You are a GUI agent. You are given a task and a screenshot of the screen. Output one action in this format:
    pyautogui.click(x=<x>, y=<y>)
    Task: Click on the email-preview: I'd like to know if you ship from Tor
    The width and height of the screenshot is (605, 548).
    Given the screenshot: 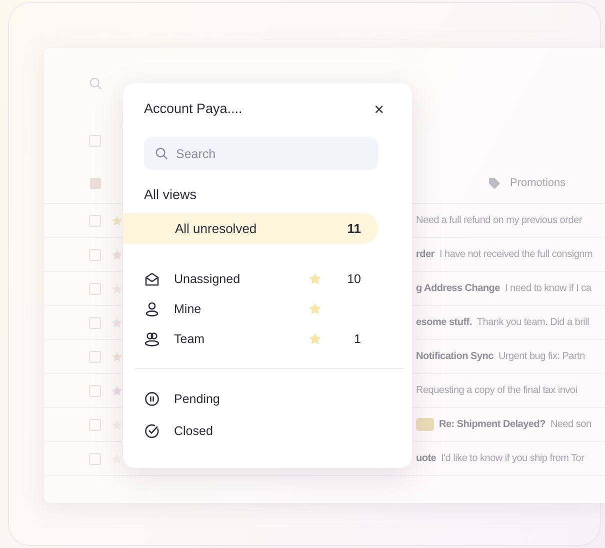 What is the action you would take?
    pyautogui.click(x=512, y=459)
    